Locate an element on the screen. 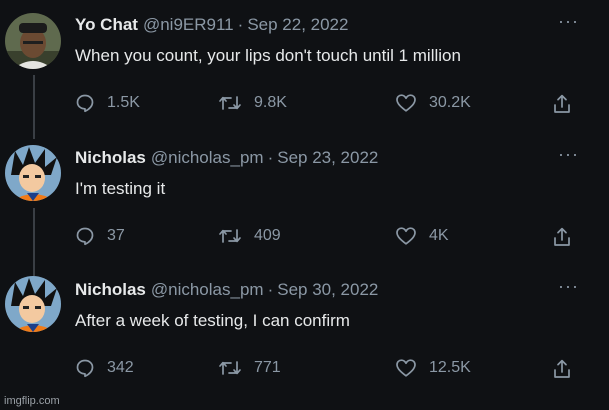 The width and height of the screenshot is (609, 410). tweet-date: Sep 23, 2022 is located at coordinates (327, 158).